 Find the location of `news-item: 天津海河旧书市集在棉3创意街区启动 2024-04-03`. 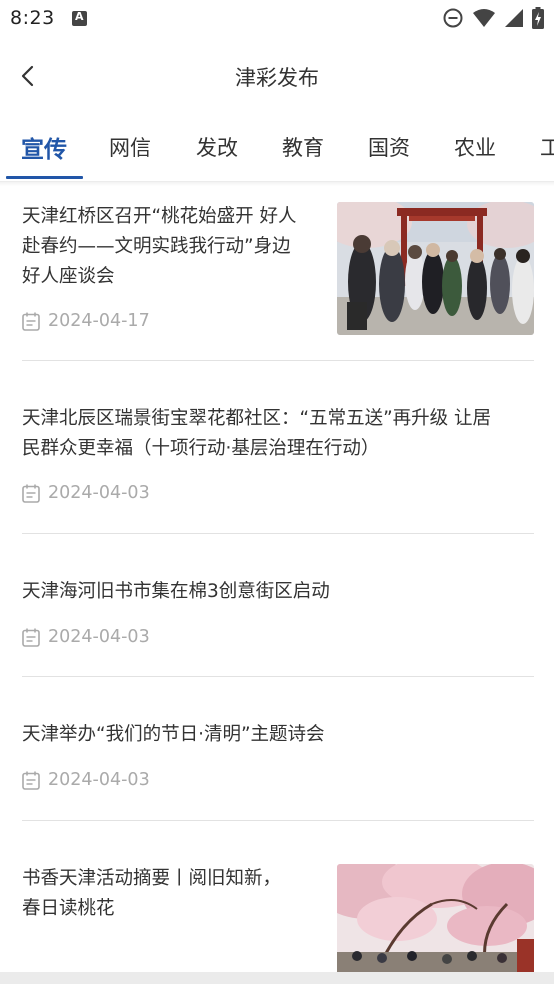

news-item: 天津海河旧书市集在棉3创意街区启动 2024-04-03 is located at coordinates (278, 605).